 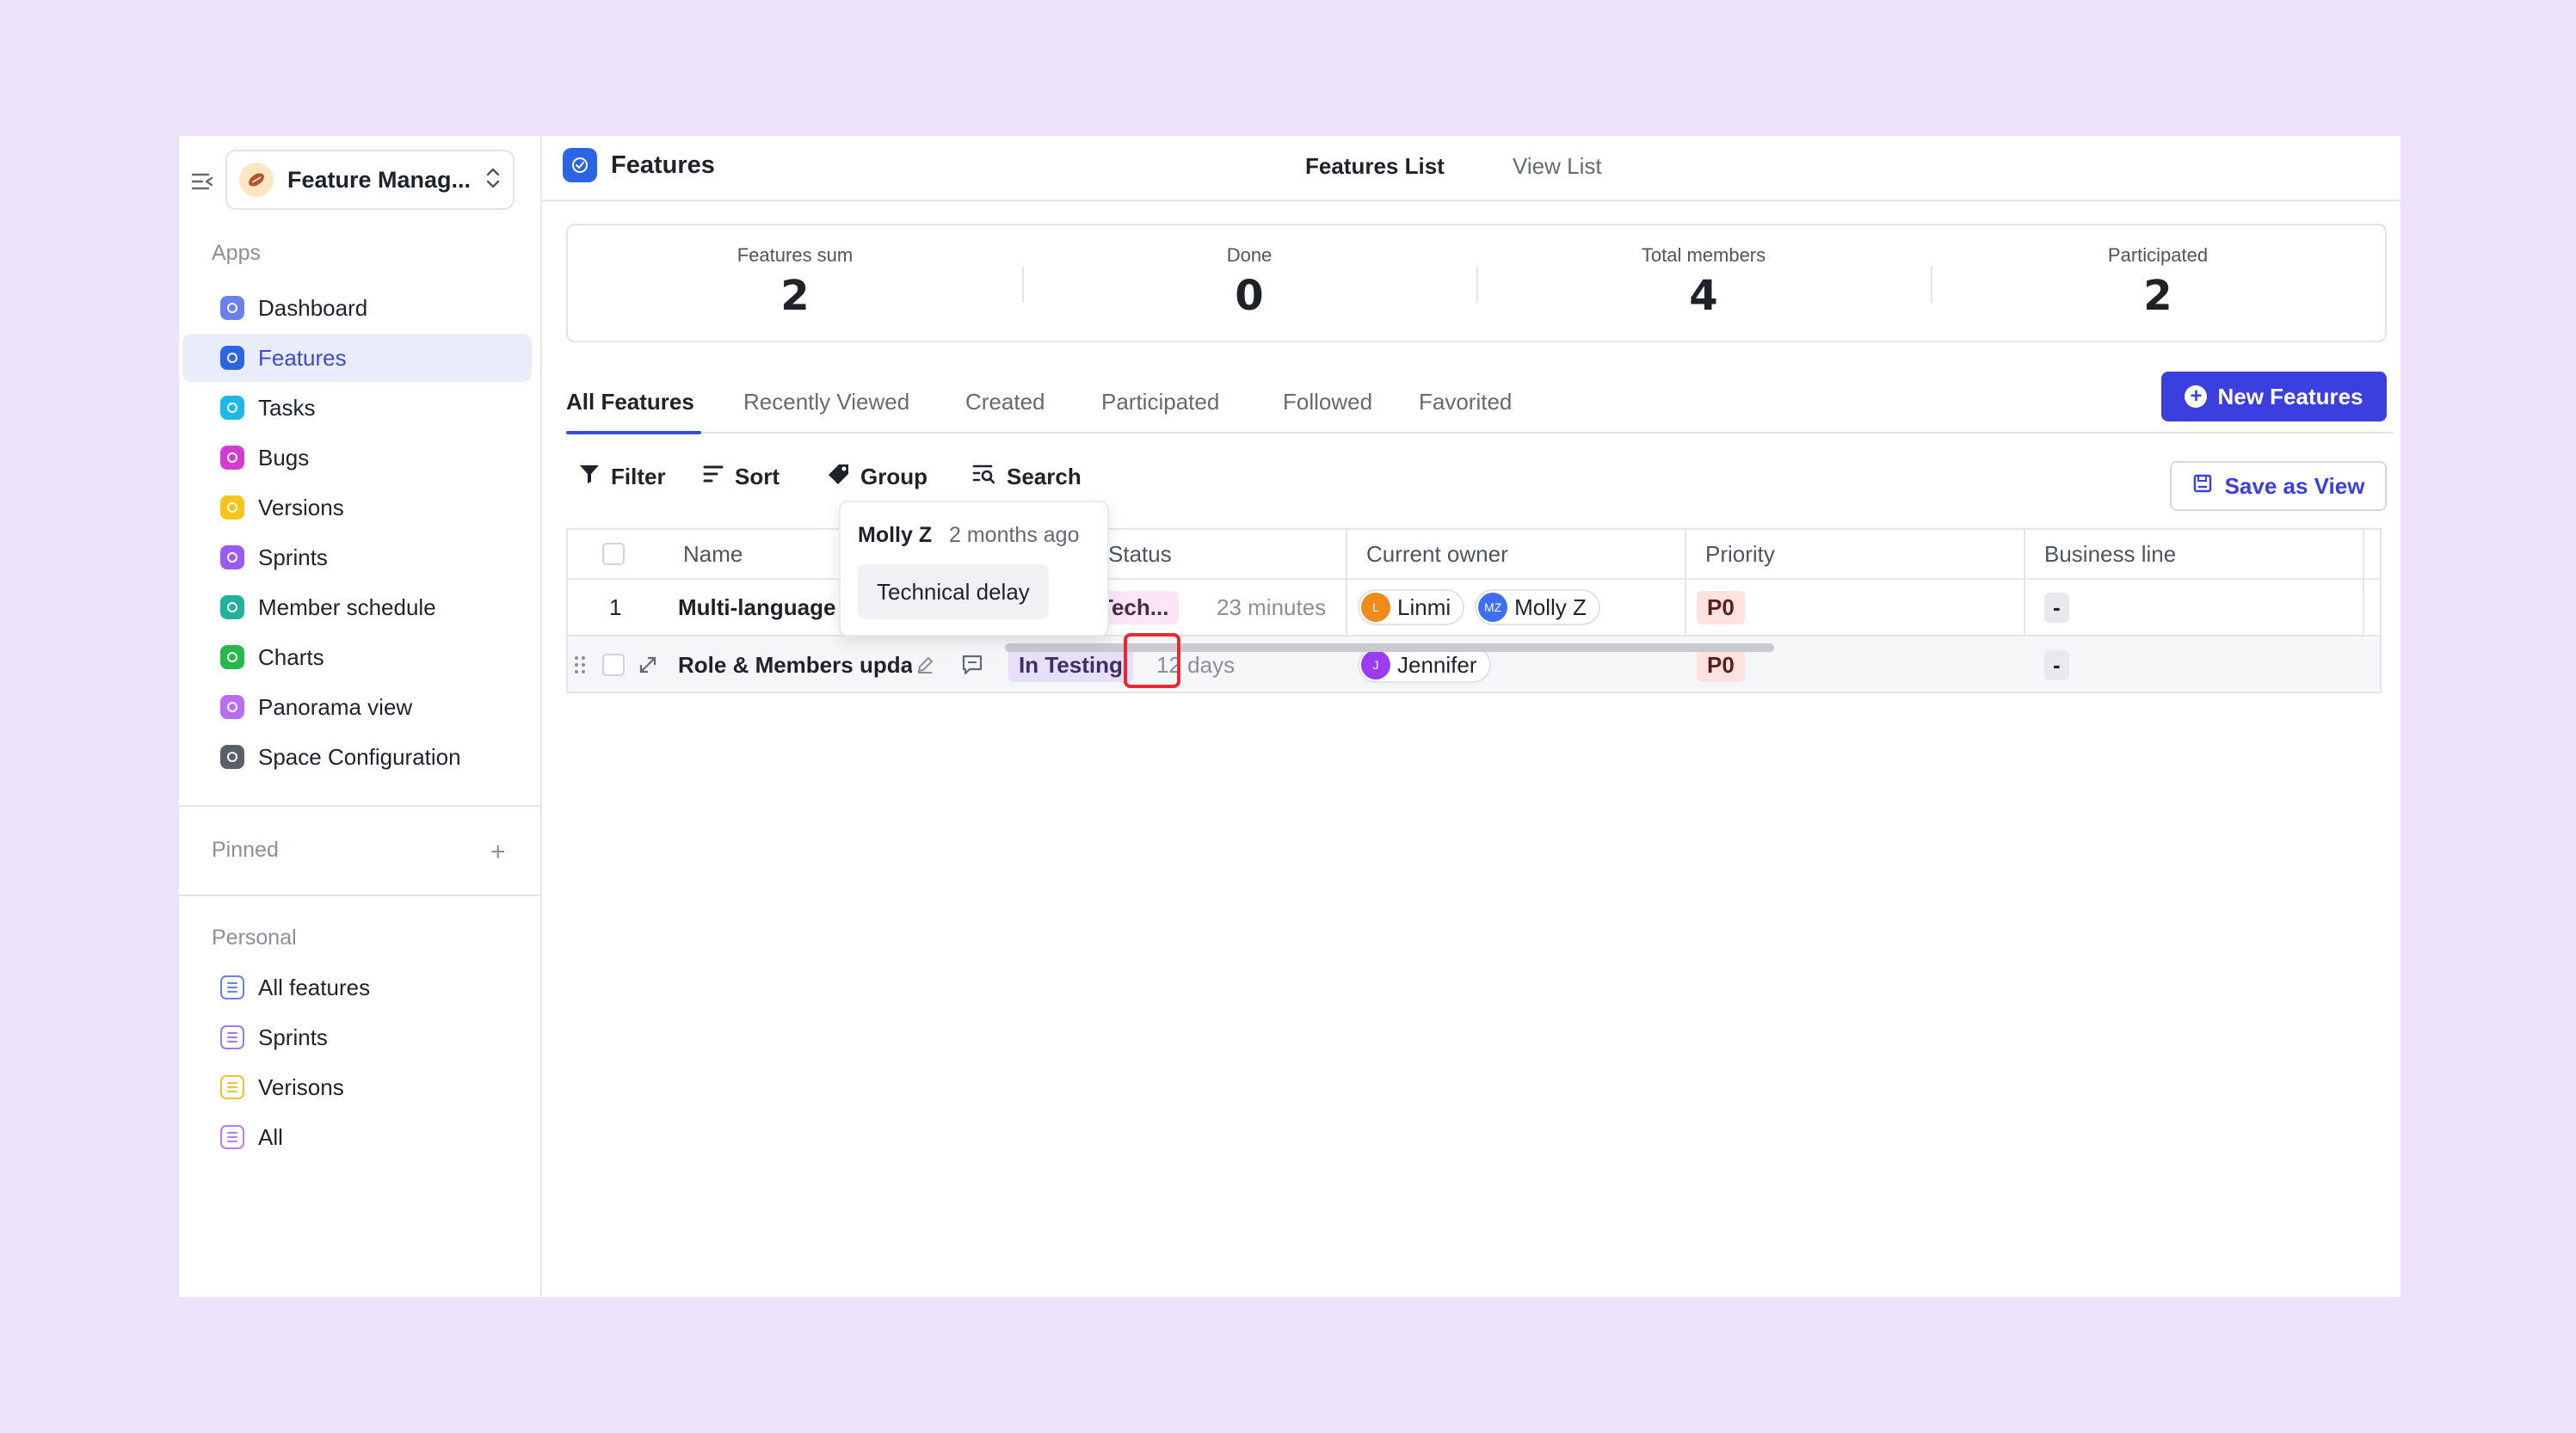 What do you see at coordinates (1465, 402) in the screenshot?
I see `tab-favorited: Favorited` at bounding box center [1465, 402].